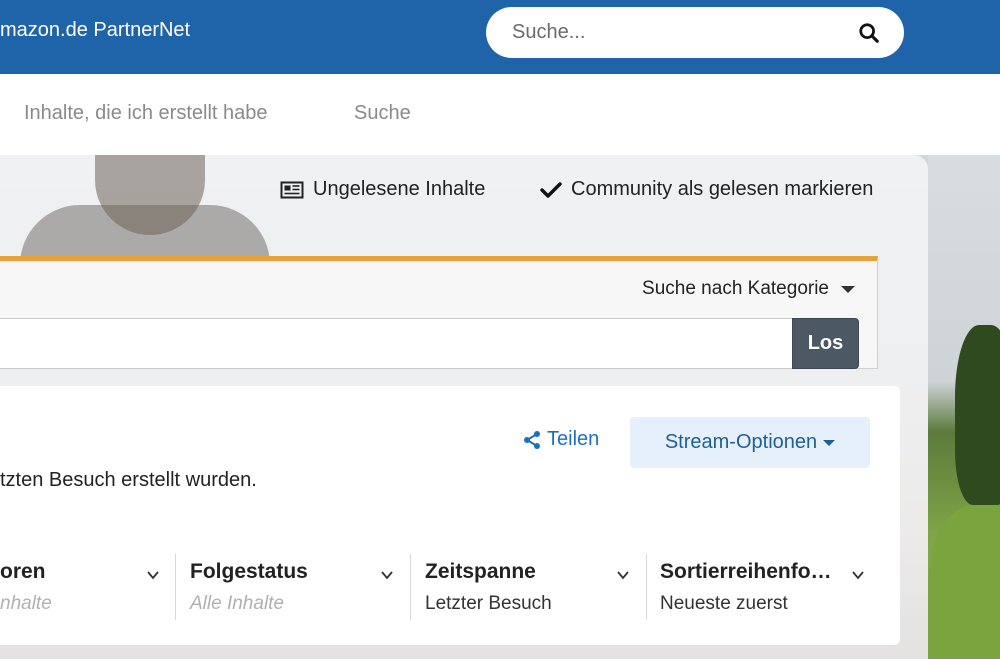  Describe the element at coordinates (825, 343) in the screenshot. I see `search-go-button: Los` at that location.